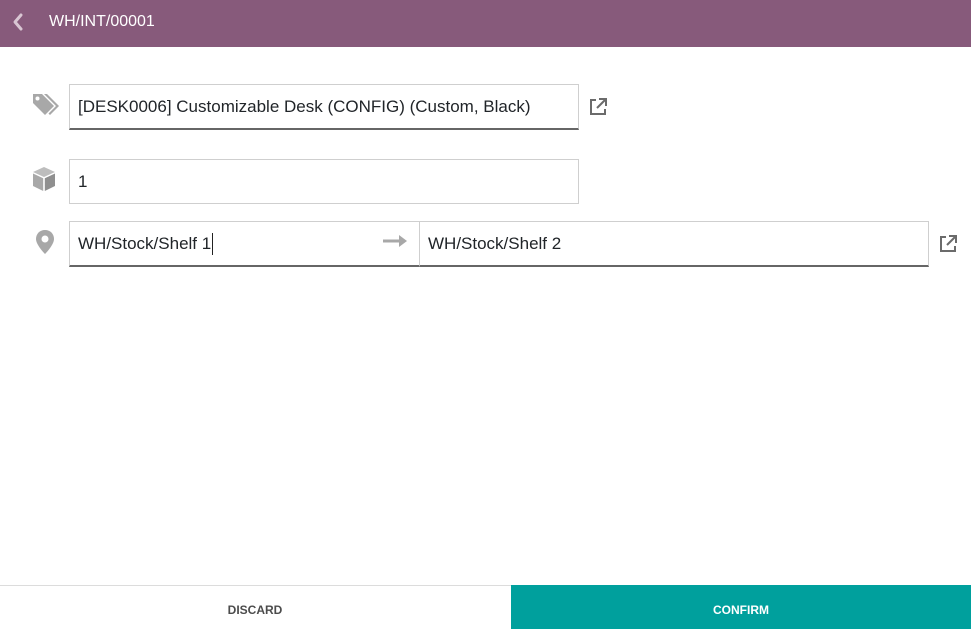 The width and height of the screenshot is (971, 629). Describe the element at coordinates (485, 23) in the screenshot. I see `top-bar: WH/INT/00001` at that location.